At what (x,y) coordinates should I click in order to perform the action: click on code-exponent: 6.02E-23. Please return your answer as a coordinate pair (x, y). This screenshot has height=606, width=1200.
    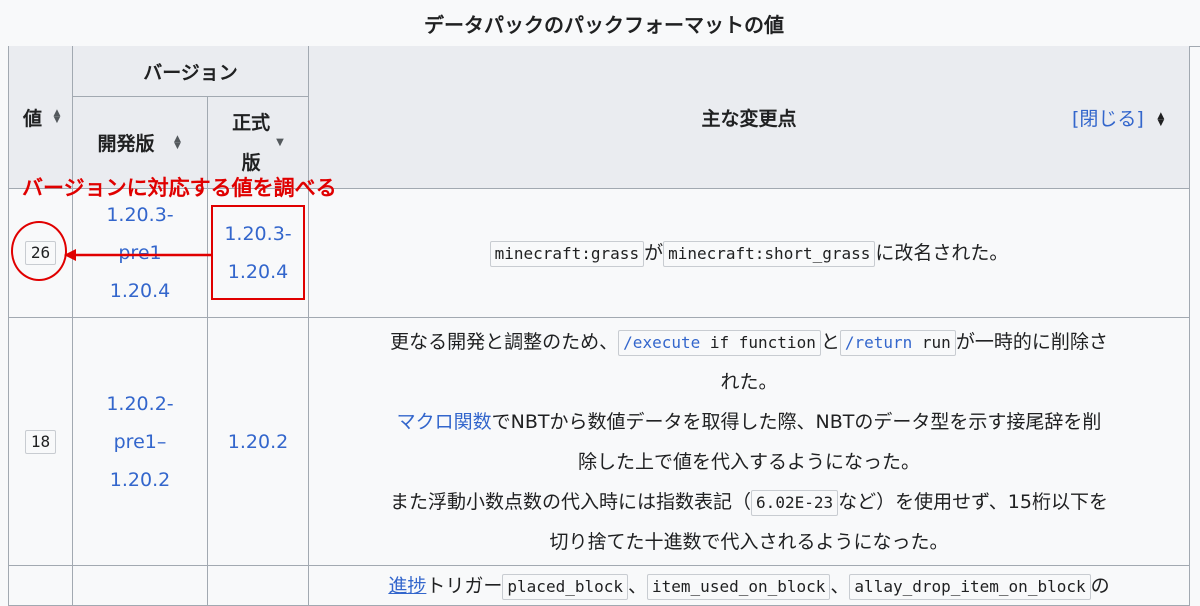
    Looking at the image, I should click on (795, 502).